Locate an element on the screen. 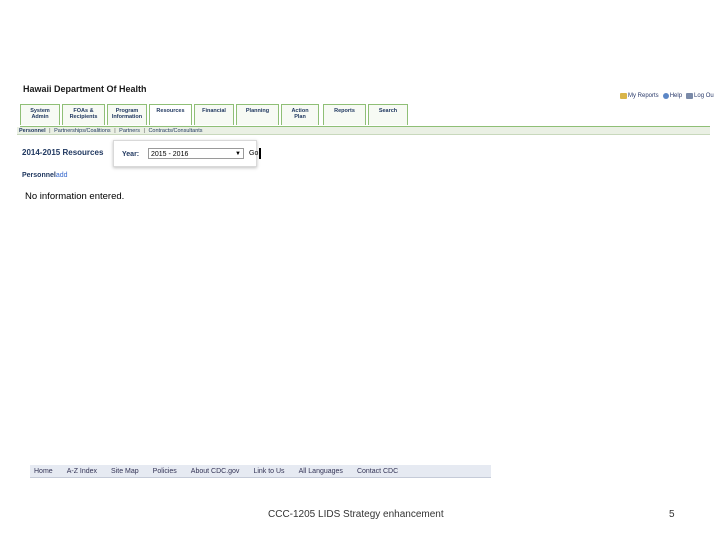  tab-resources: Resources is located at coordinates (170, 114).